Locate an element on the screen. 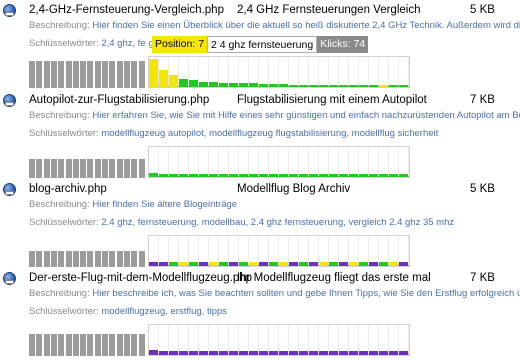 The height and width of the screenshot is (360, 520). page-size: 5 KB is located at coordinates (482, 10).